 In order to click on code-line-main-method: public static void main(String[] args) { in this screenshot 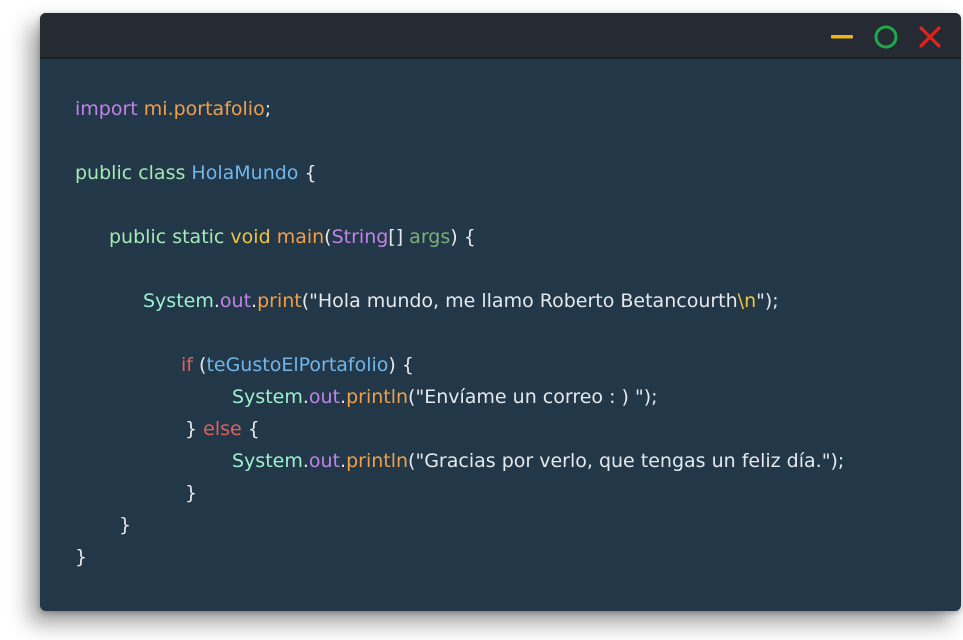, I will do `click(292, 237)`.